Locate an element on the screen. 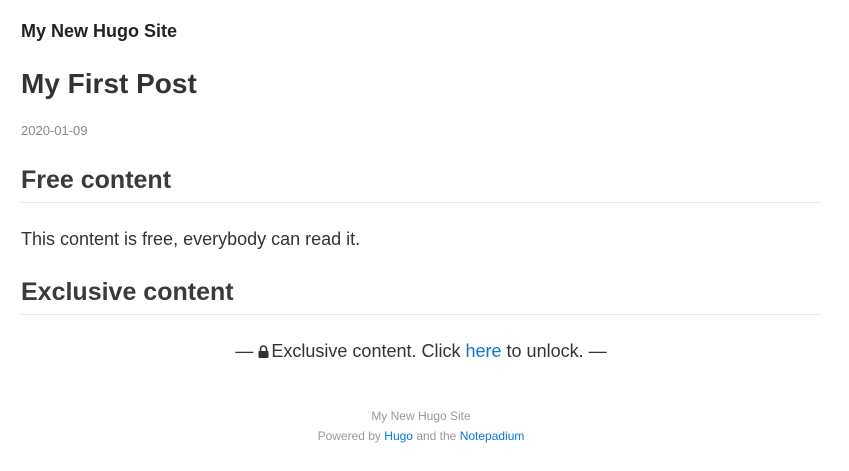 The height and width of the screenshot is (471, 849). footer-and-the: and the is located at coordinates (436, 436).